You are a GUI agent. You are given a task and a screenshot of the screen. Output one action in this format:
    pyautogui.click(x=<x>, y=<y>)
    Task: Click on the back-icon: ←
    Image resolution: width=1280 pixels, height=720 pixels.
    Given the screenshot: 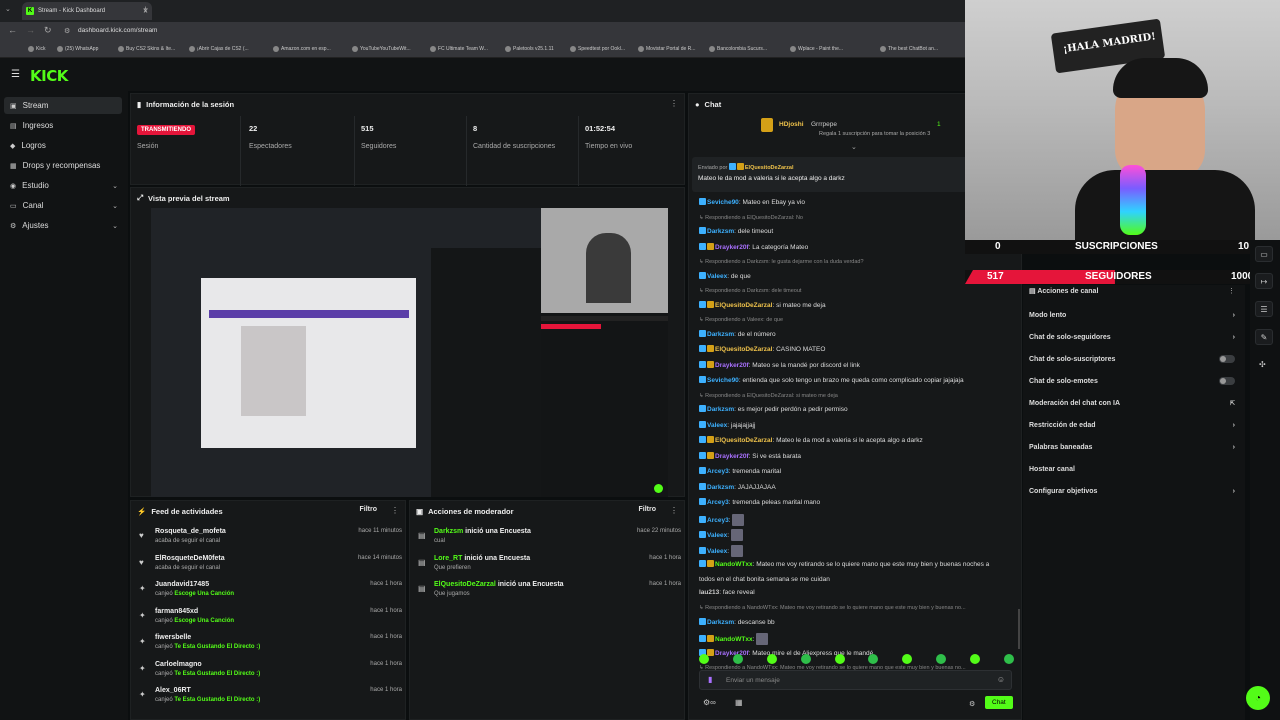 What is the action you would take?
    pyautogui.click(x=12, y=30)
    